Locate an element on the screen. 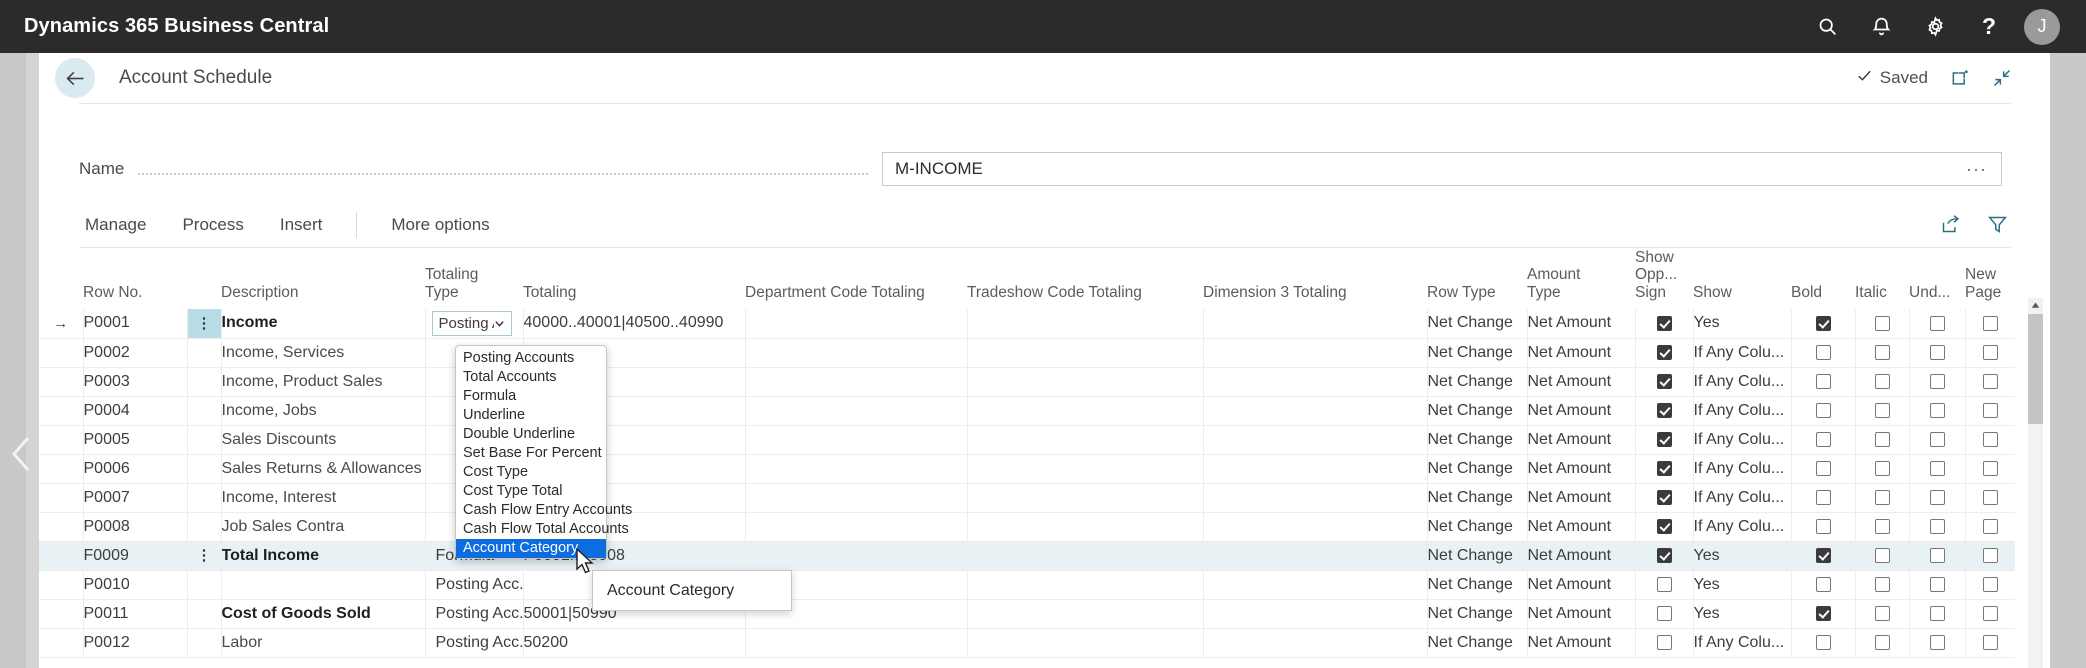 The height and width of the screenshot is (668, 2086). row-menu-kebab-icon: ⋮ is located at coordinates (204, 556).